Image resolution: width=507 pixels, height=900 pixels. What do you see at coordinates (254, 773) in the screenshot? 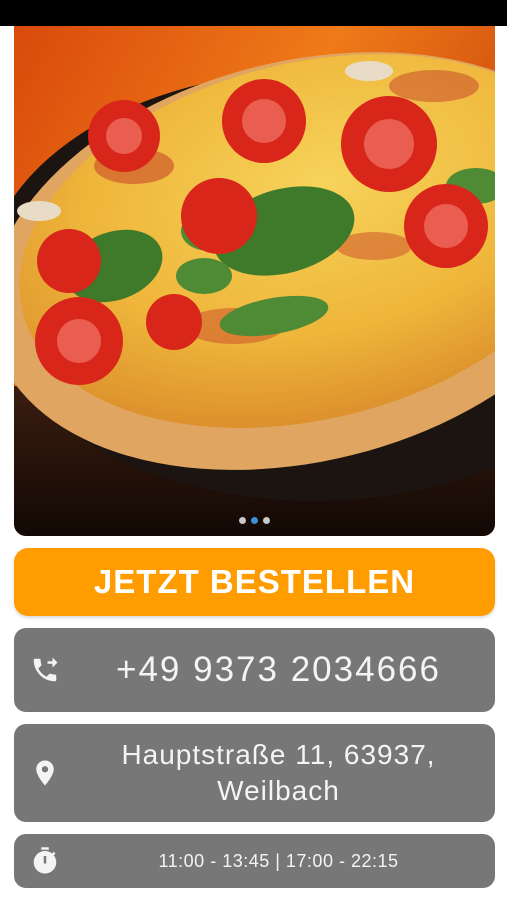
I see `address-card: Hauptstraße 11, 63937, Weilbach` at bounding box center [254, 773].